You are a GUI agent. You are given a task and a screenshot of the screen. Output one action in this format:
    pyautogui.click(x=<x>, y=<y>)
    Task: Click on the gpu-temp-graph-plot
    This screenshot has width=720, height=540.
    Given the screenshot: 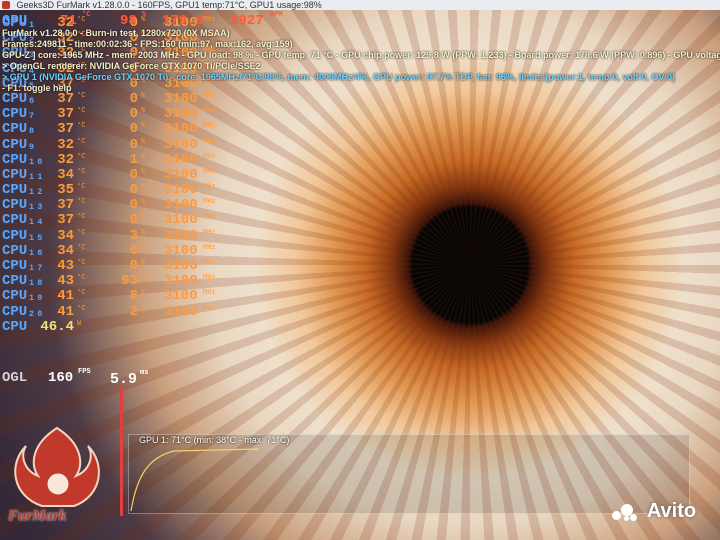 What is the action you would take?
    pyautogui.click(x=195, y=480)
    